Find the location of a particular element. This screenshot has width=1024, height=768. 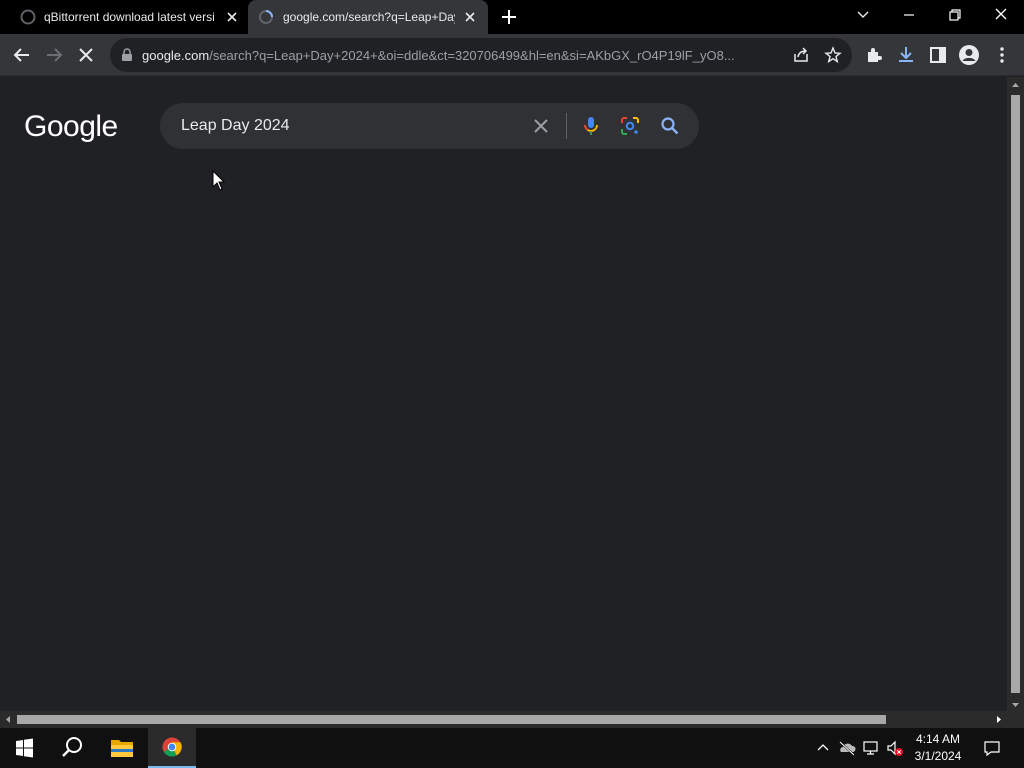

windows-start-icon is located at coordinates (24, 748).